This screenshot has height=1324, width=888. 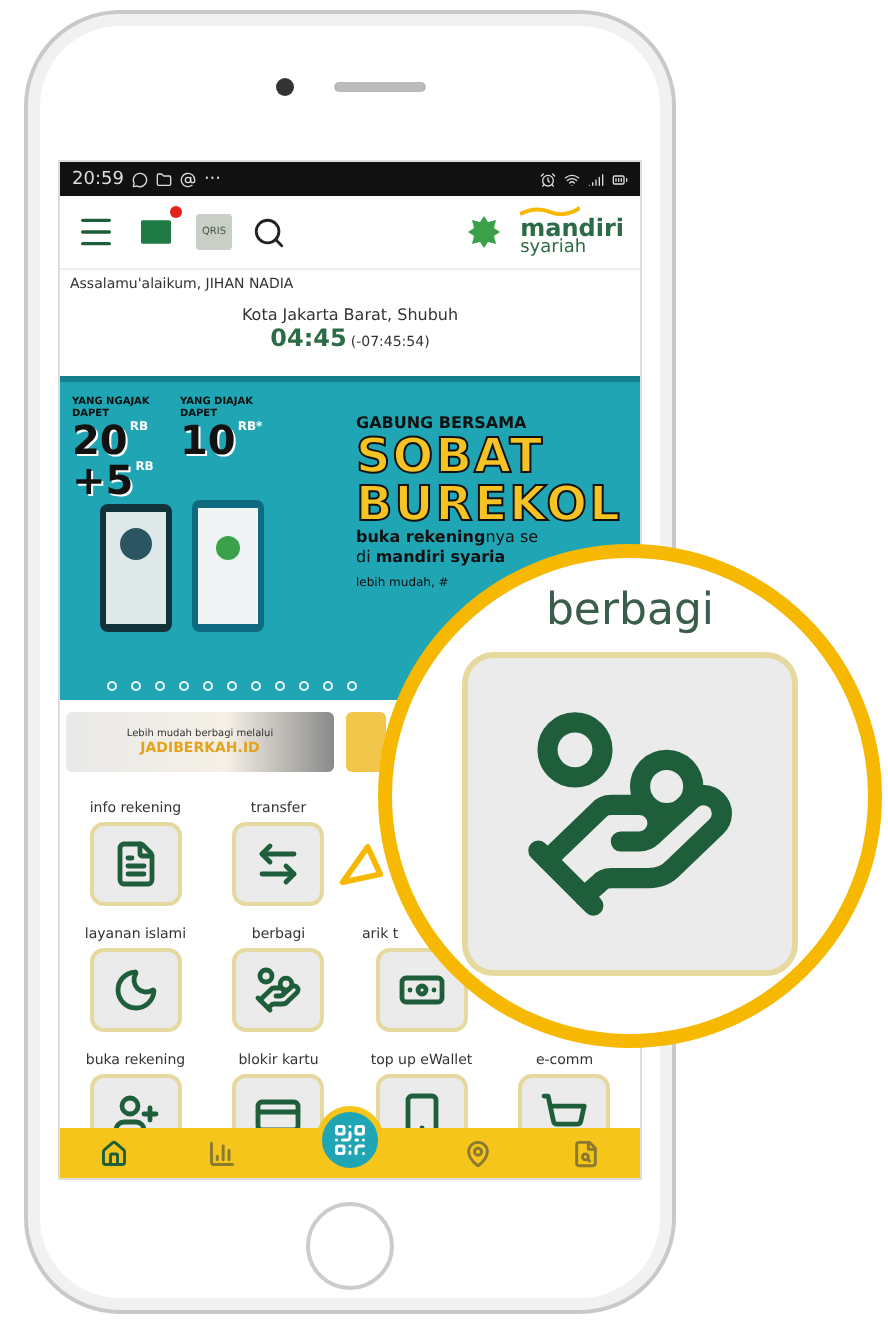 I want to click on battery-icon, so click(x=620, y=179).